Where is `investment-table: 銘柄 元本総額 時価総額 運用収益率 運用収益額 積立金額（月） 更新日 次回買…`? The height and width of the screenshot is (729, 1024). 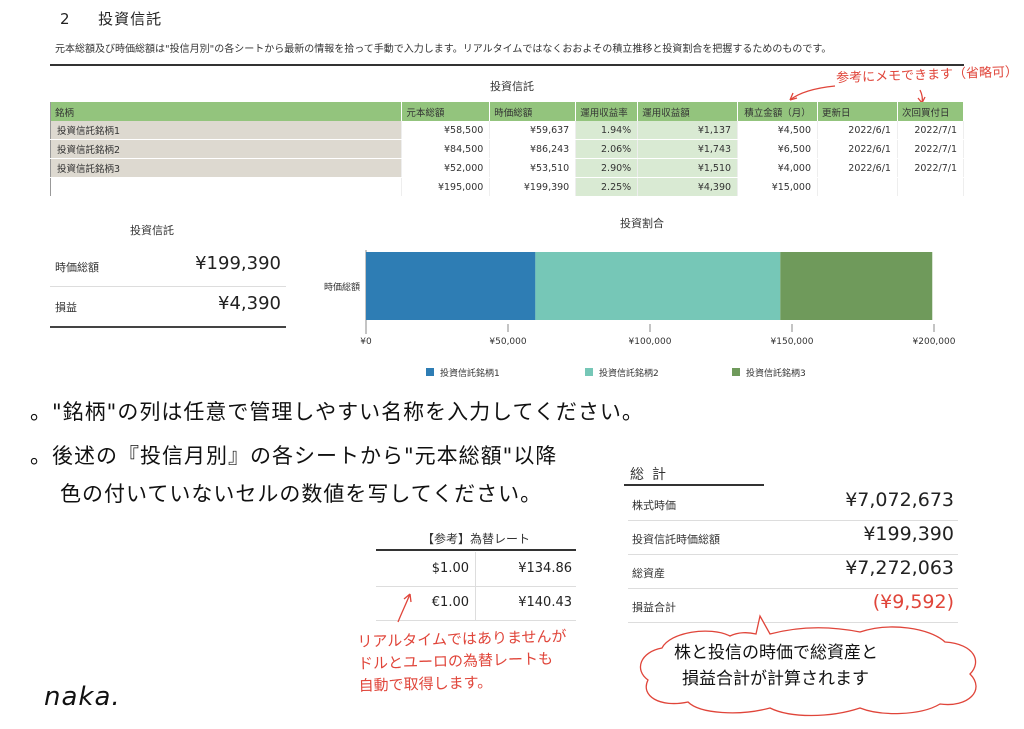 investment-table: 銘柄 元本総額 時価総額 運用収益率 運用収益額 積立金額（月） 更新日 次回買… is located at coordinates (507, 149).